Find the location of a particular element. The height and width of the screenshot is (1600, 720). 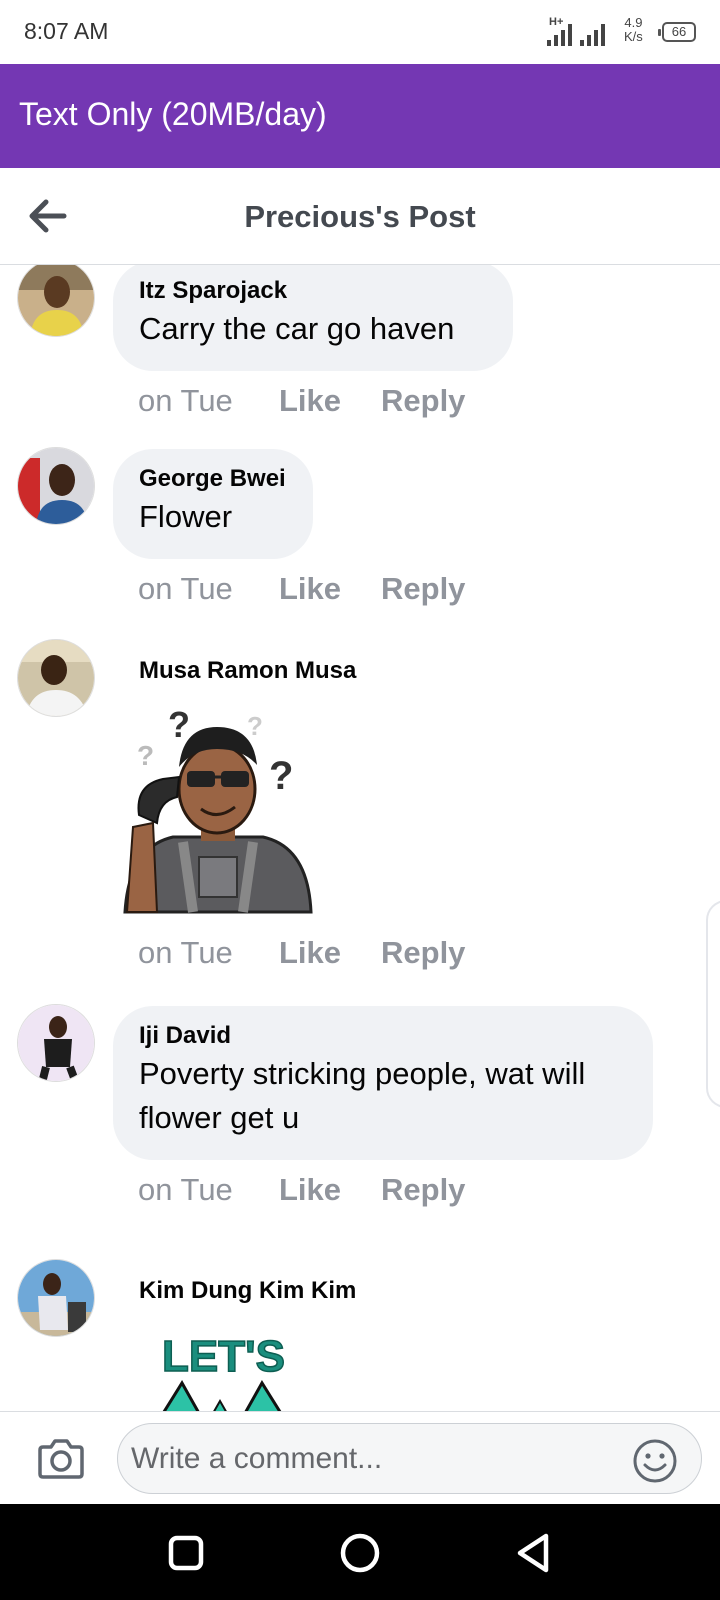

comment-composer is located at coordinates (360, 1457).